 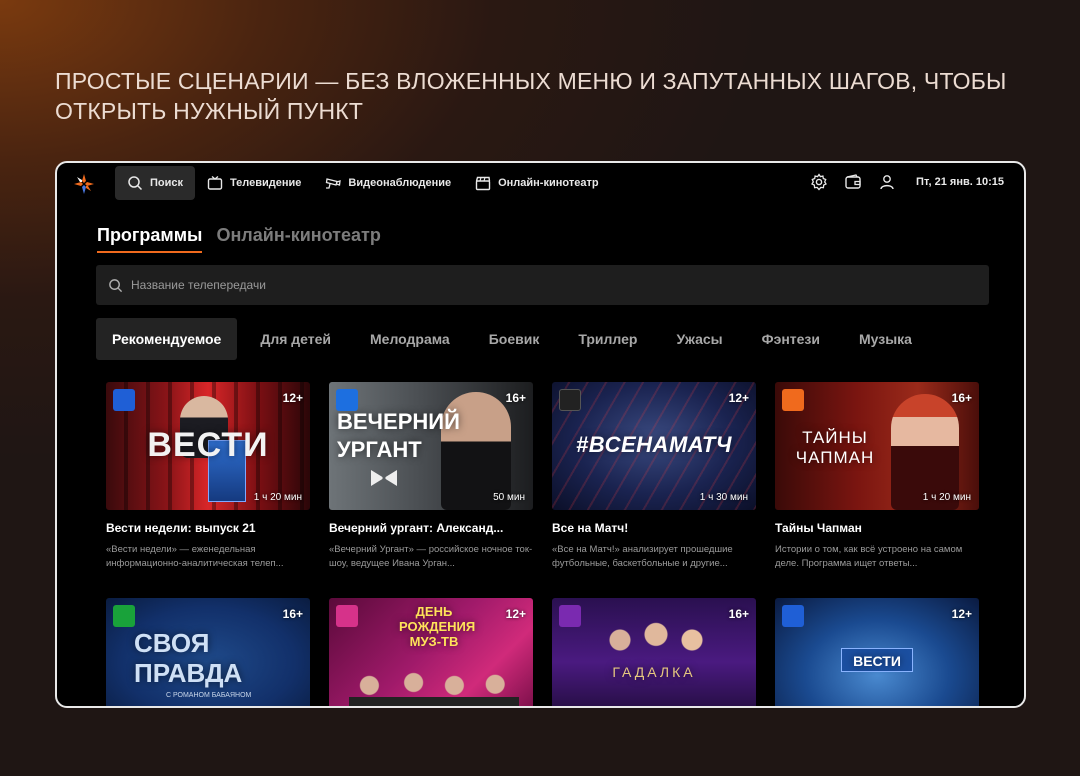 What do you see at coordinates (818, 528) in the screenshot?
I see `program-title: Тайны Чапман` at bounding box center [818, 528].